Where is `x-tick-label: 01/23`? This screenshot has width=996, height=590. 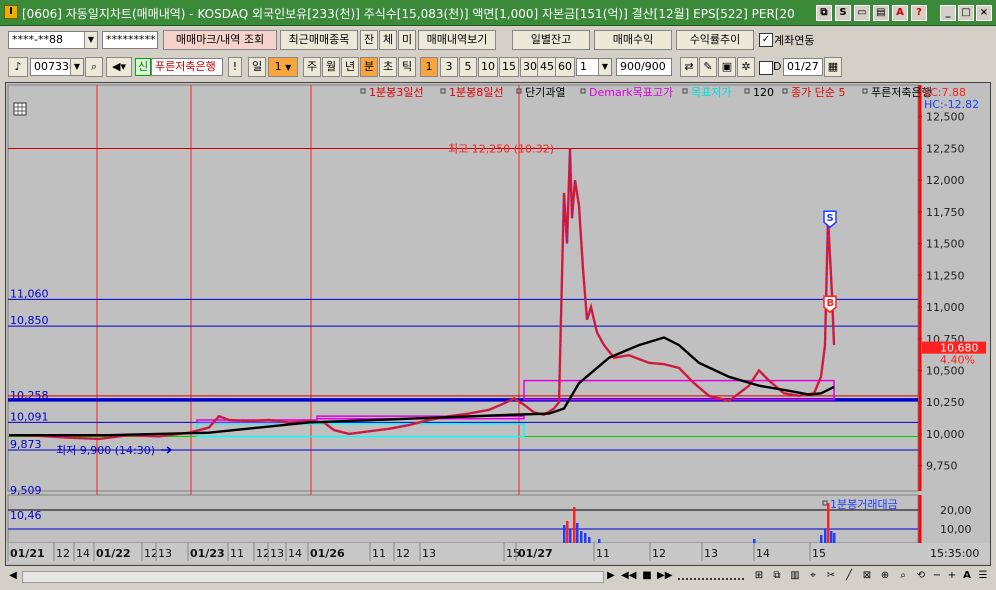
x-tick-label: 01/23 is located at coordinates (207, 553).